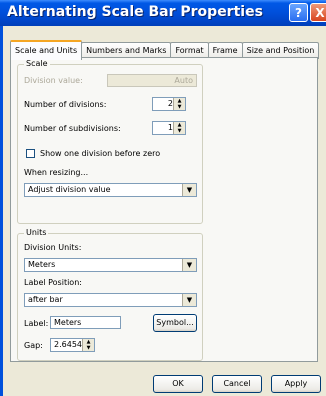 The height and width of the screenshot is (396, 326). Describe the element at coordinates (37, 63) in the screenshot. I see `scale-group-label: Scale` at that location.